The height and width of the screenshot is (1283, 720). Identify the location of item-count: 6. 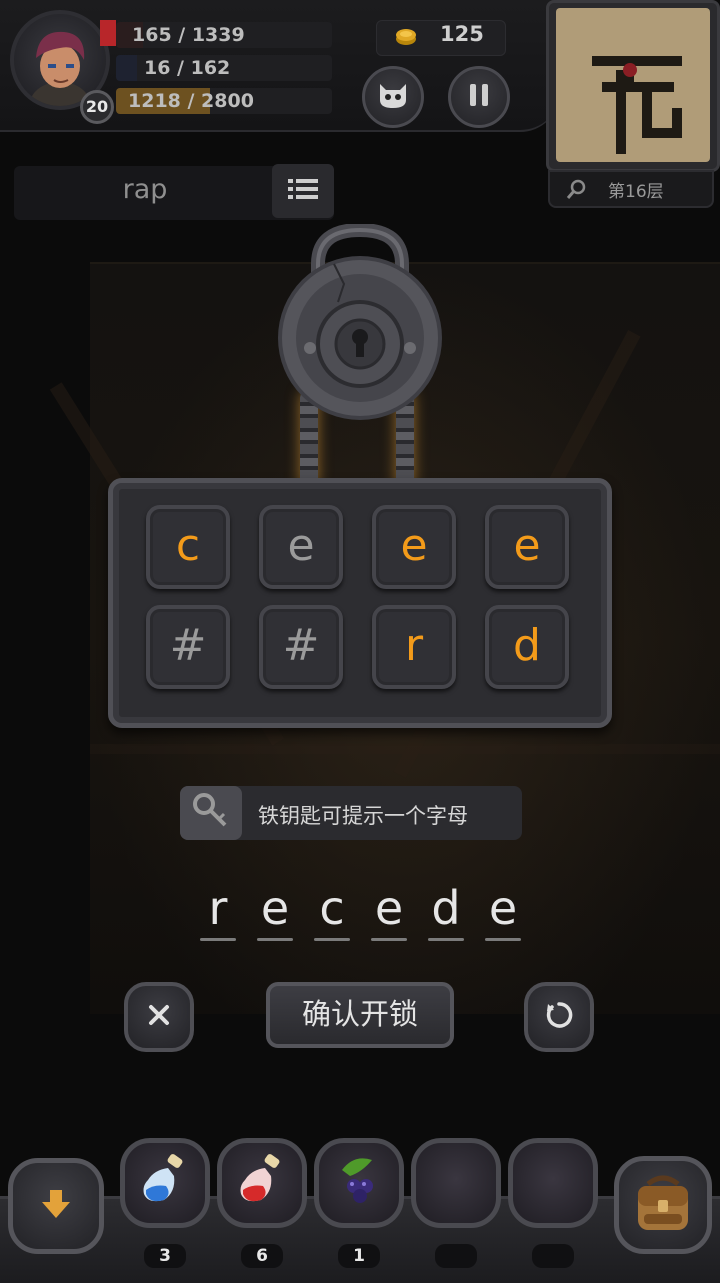
(262, 1256).